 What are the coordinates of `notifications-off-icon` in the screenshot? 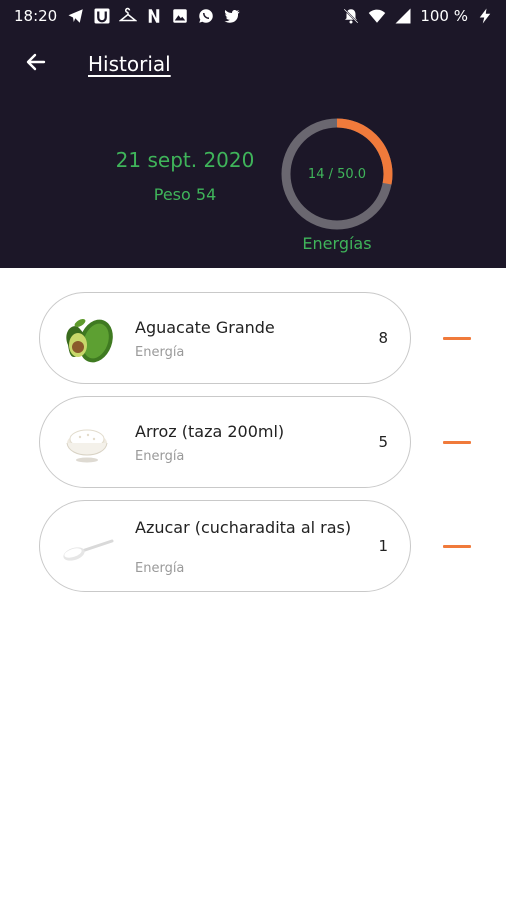 It's located at (351, 16).